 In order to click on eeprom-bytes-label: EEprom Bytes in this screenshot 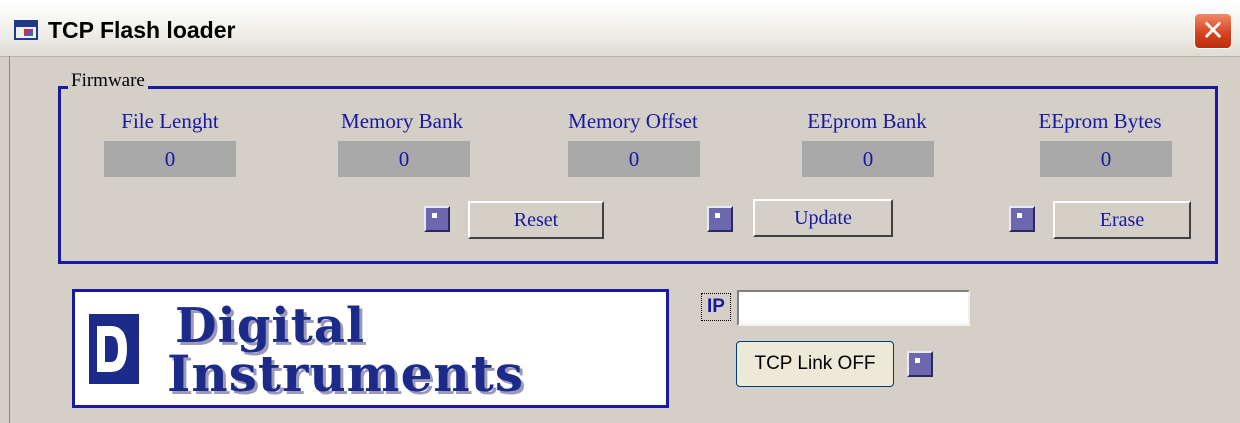, I will do `click(1100, 121)`.